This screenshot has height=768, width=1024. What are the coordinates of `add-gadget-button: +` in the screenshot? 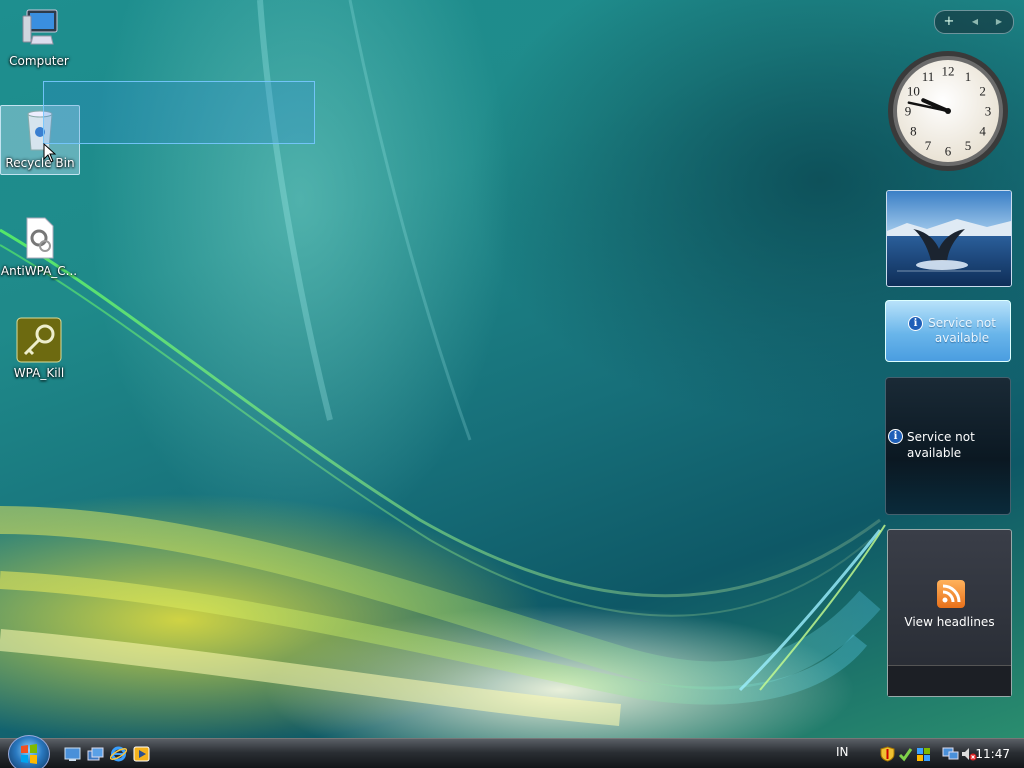 It's located at (949, 22).